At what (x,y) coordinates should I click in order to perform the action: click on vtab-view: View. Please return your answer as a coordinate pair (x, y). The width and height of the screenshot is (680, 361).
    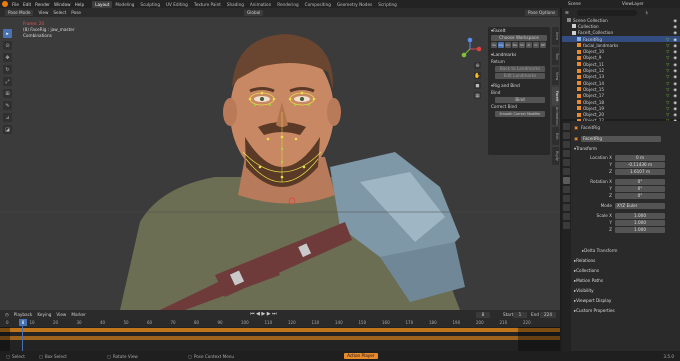
    Looking at the image, I should click on (555, 76).